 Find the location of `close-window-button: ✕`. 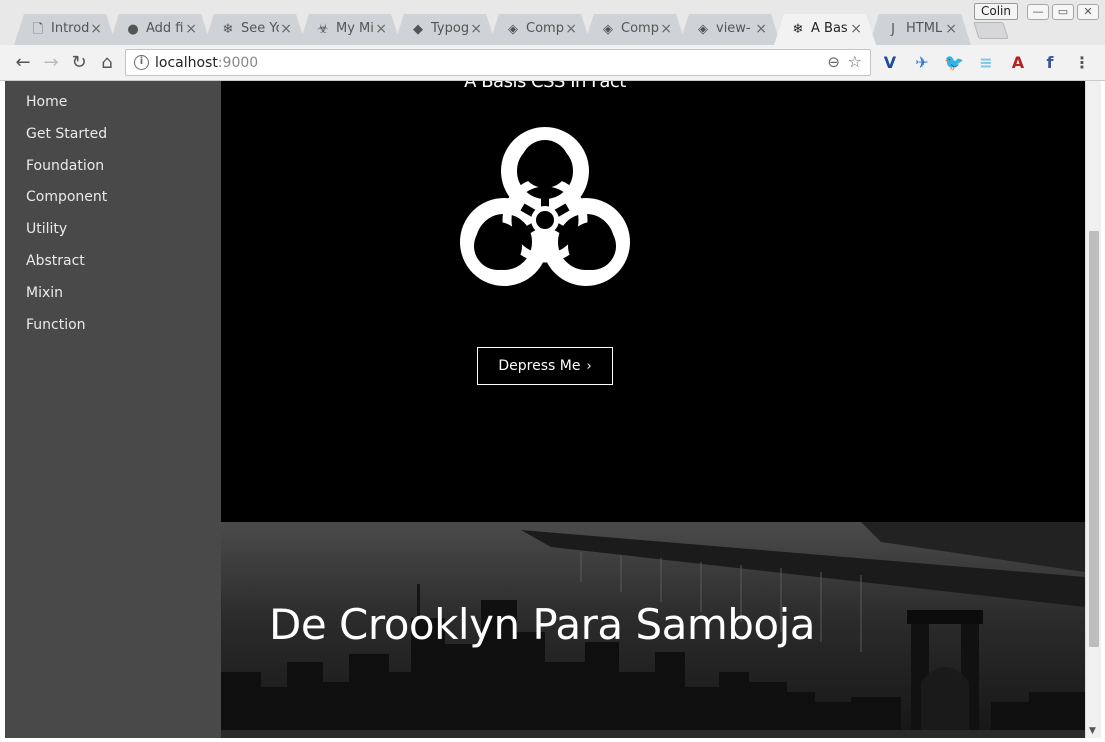

close-window-button: ✕ is located at coordinates (1088, 12).